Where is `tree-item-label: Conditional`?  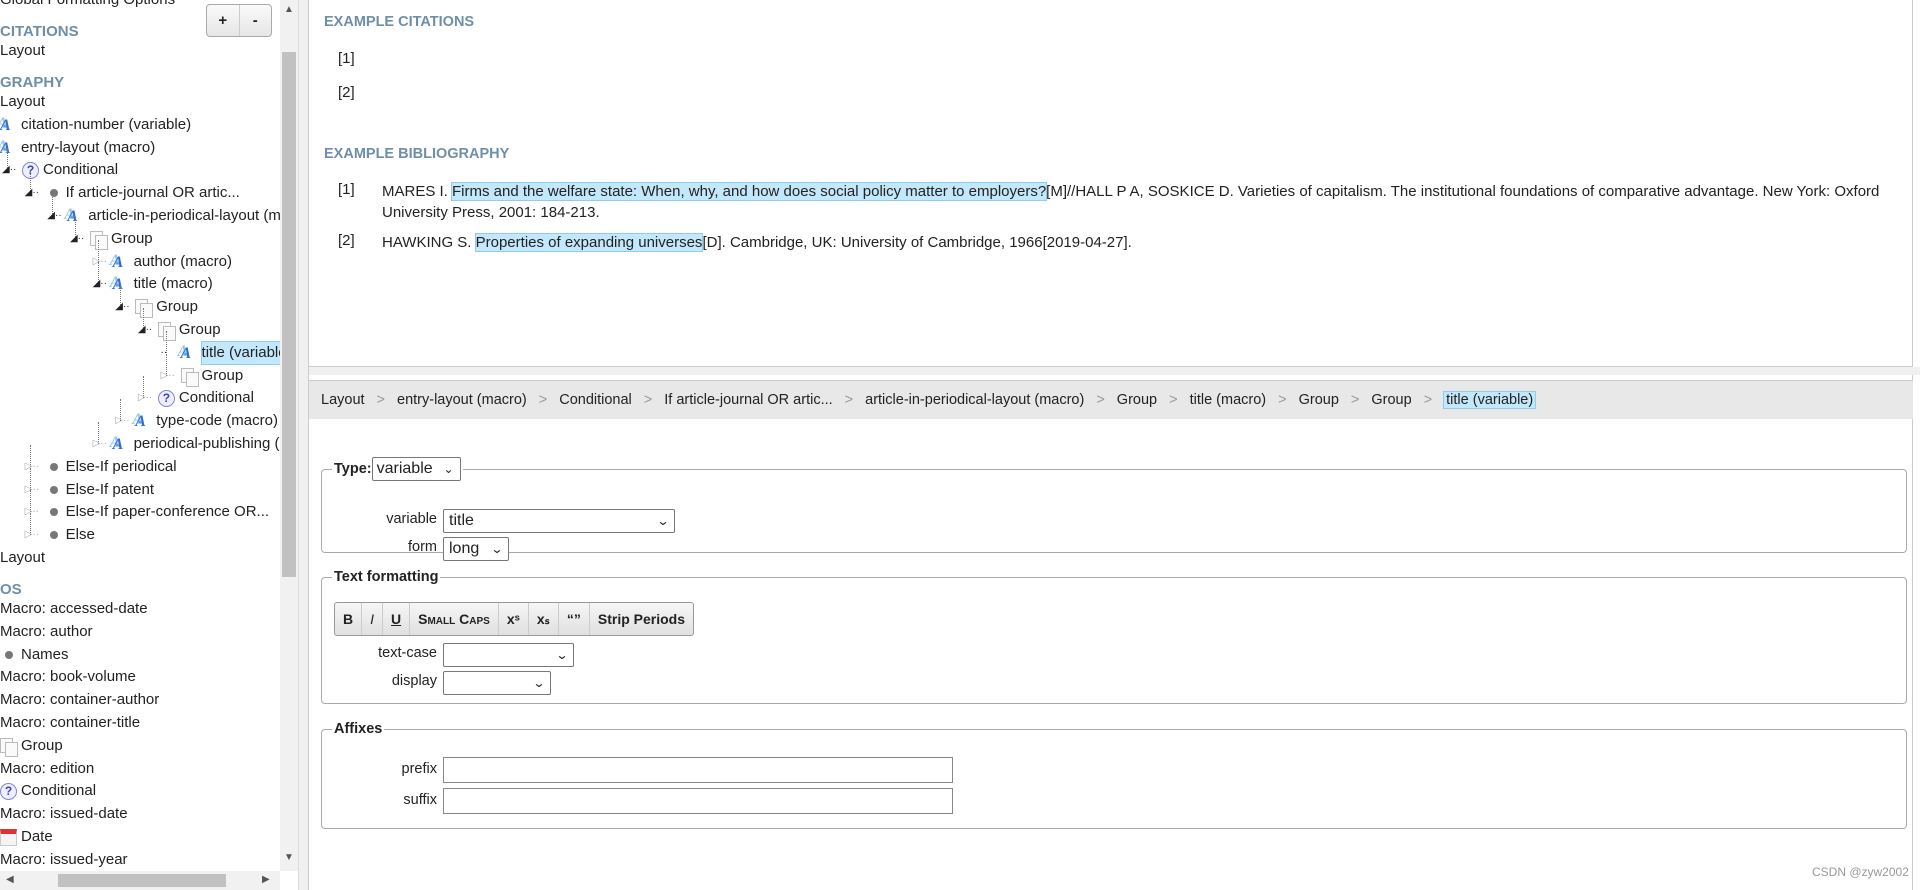
tree-item-label: Conditional is located at coordinates (59, 791).